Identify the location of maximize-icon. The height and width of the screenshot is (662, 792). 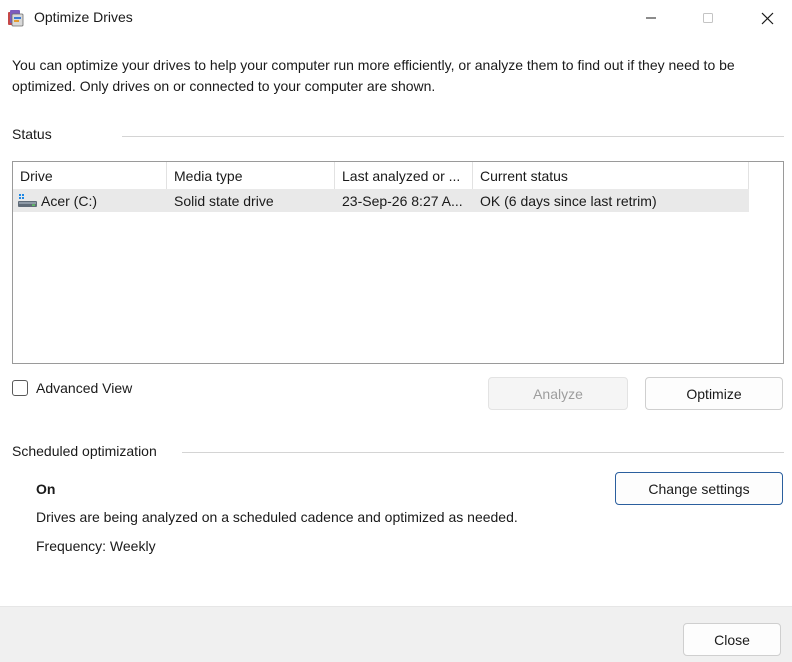
(708, 18).